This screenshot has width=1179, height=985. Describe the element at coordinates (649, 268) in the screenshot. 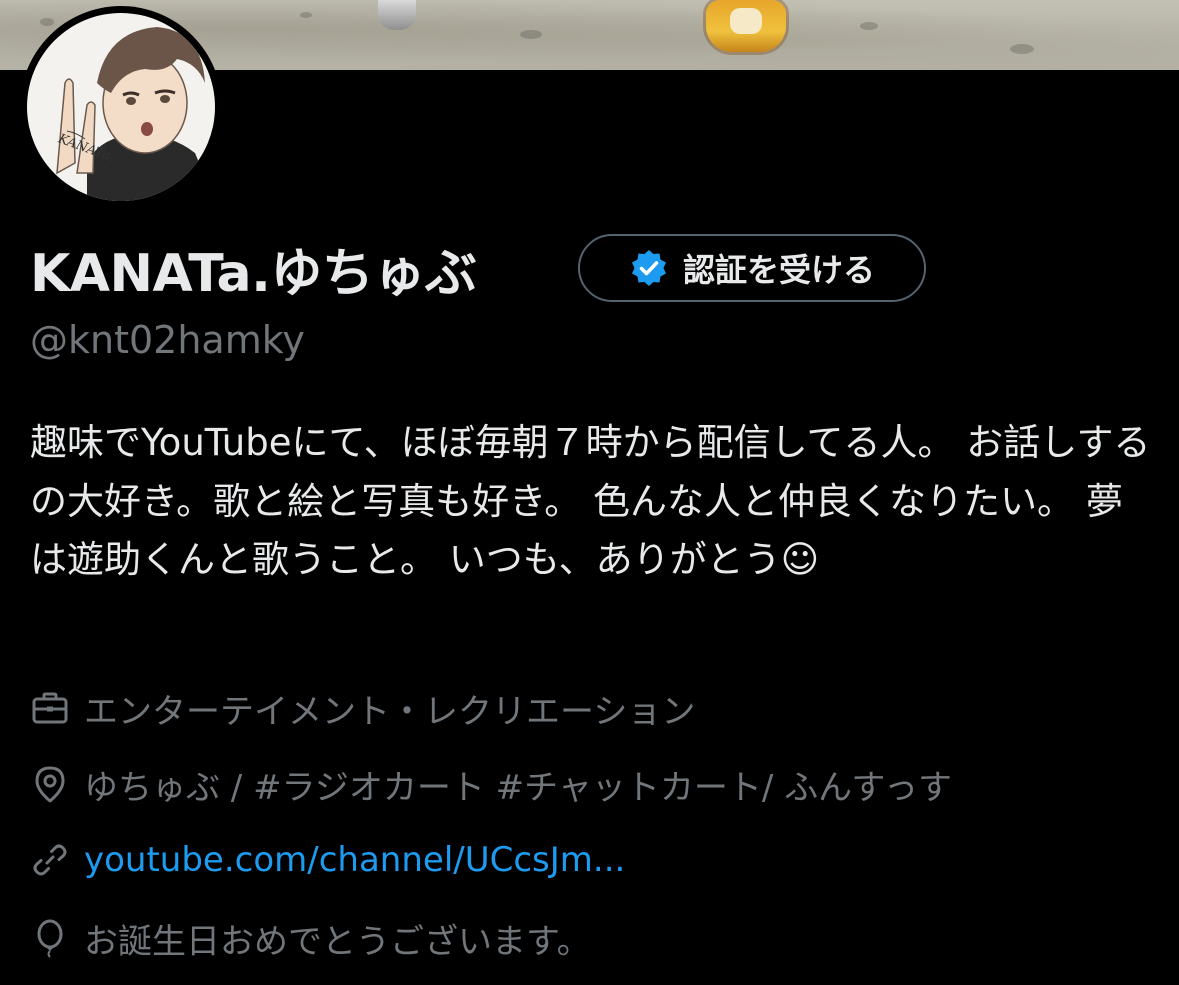

I see `verified-badge-icon` at that location.